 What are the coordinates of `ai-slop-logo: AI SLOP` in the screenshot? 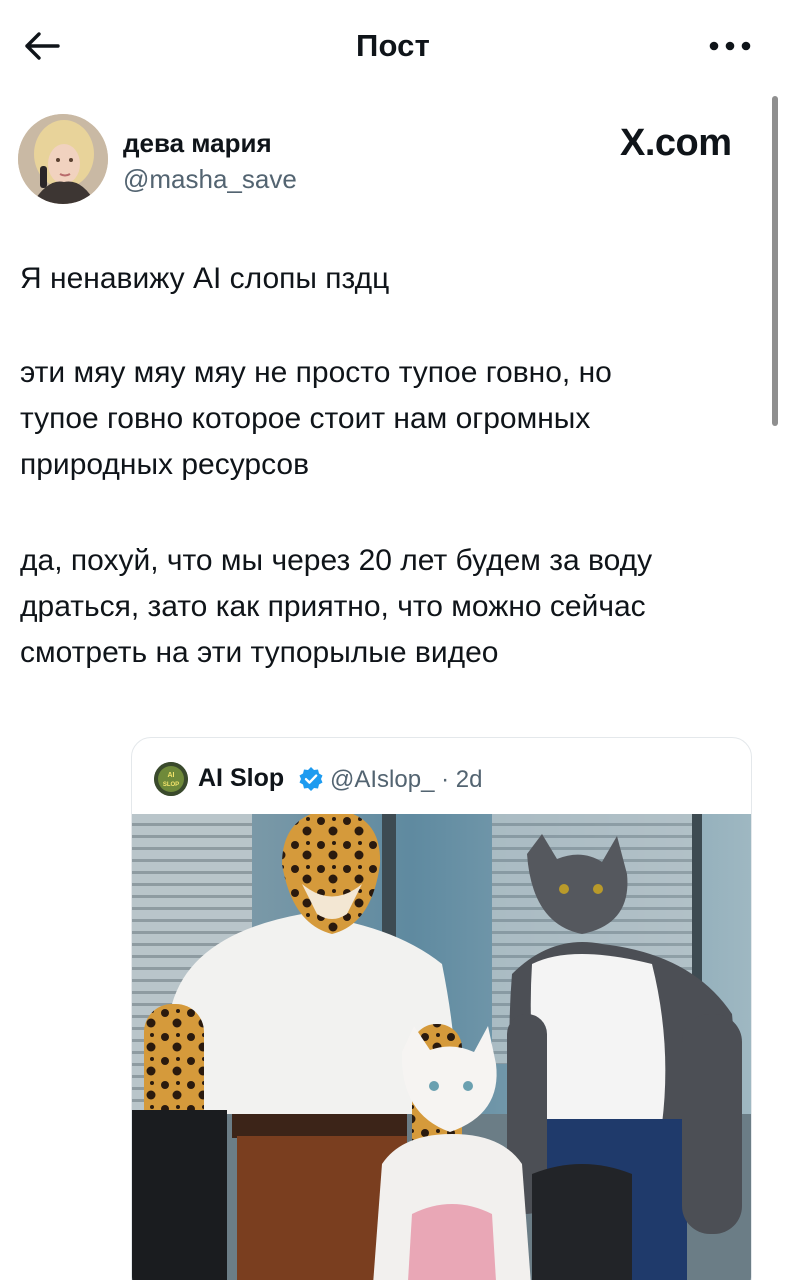 It's located at (171, 779).